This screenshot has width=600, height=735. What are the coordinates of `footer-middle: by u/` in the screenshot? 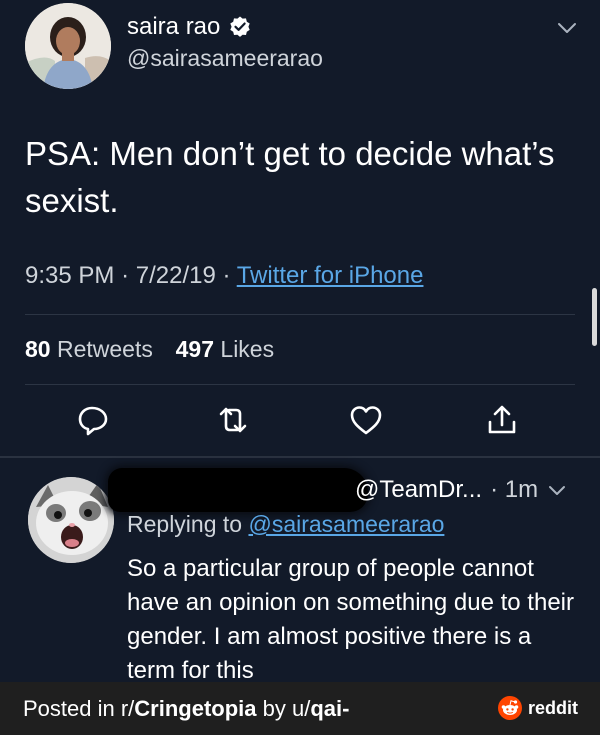 It's located at (283, 708).